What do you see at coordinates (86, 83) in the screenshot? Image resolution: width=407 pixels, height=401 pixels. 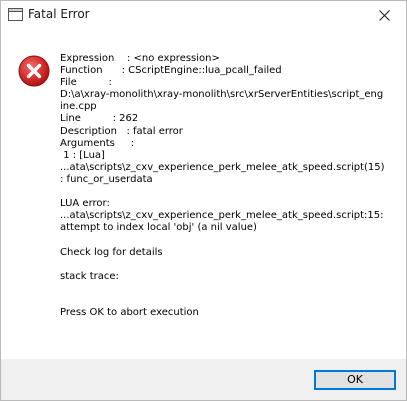 I see `message-line: File :` at bounding box center [86, 83].